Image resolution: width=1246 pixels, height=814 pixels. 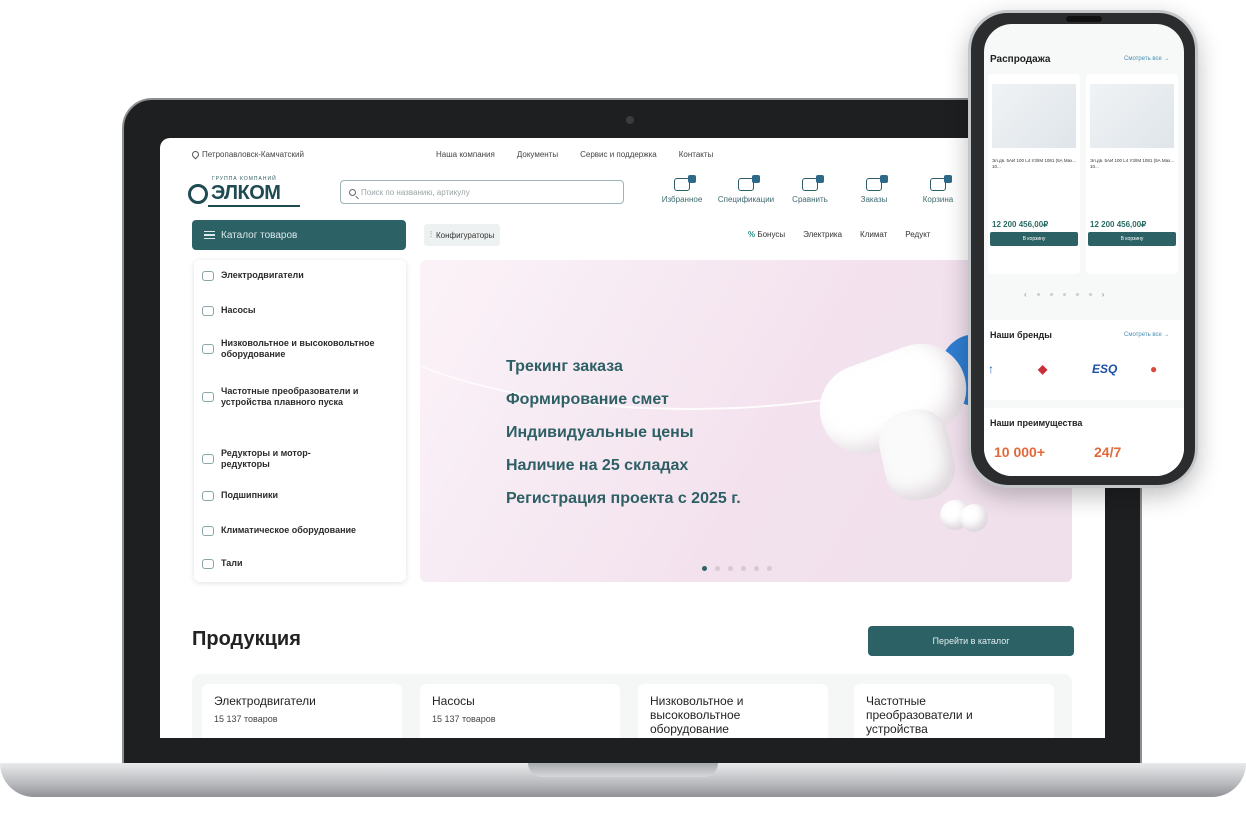 I want to click on menu-item-motors: Электродвигатели, so click(x=253, y=275).